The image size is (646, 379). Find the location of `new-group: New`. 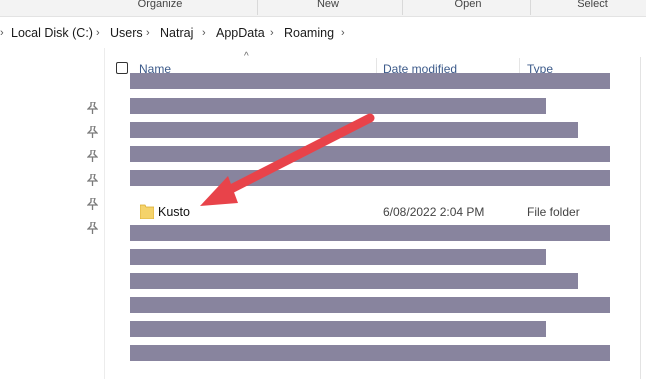

new-group: New is located at coordinates (328, 8).